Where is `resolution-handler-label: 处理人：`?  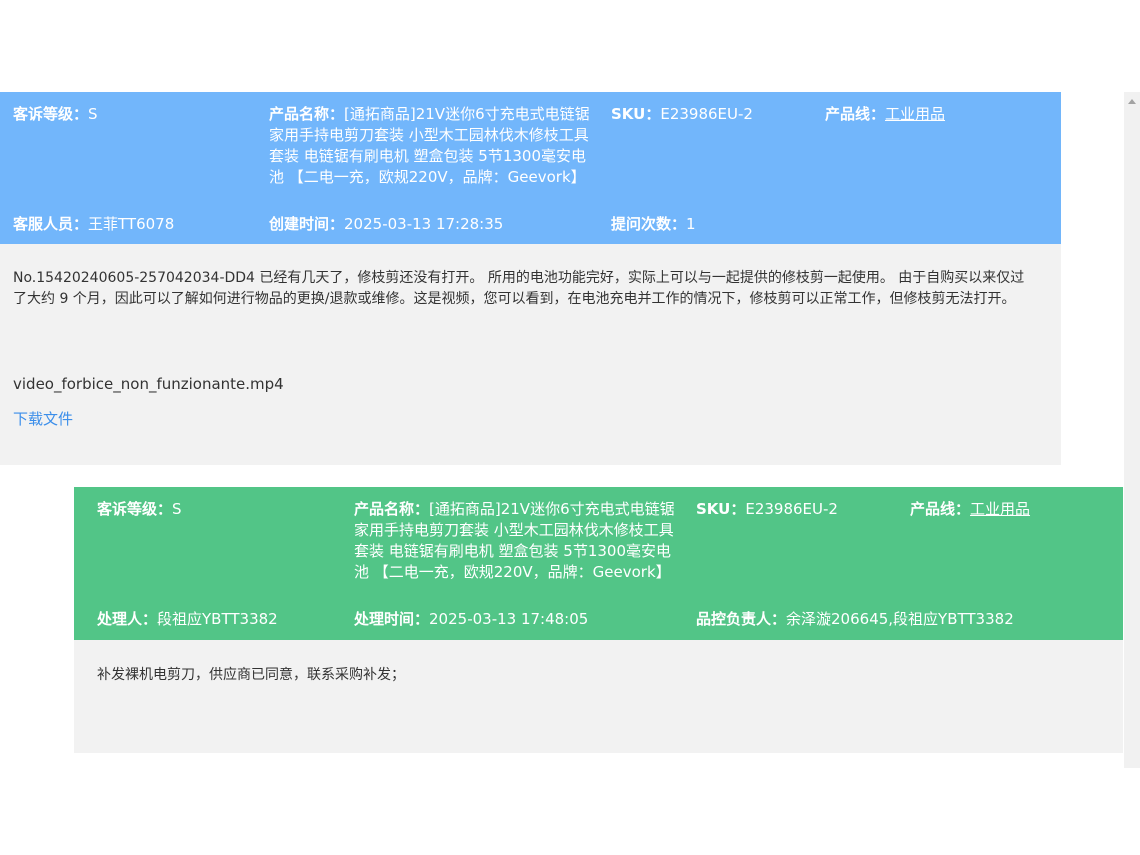 resolution-handler-label: 处理人： is located at coordinates (127, 619).